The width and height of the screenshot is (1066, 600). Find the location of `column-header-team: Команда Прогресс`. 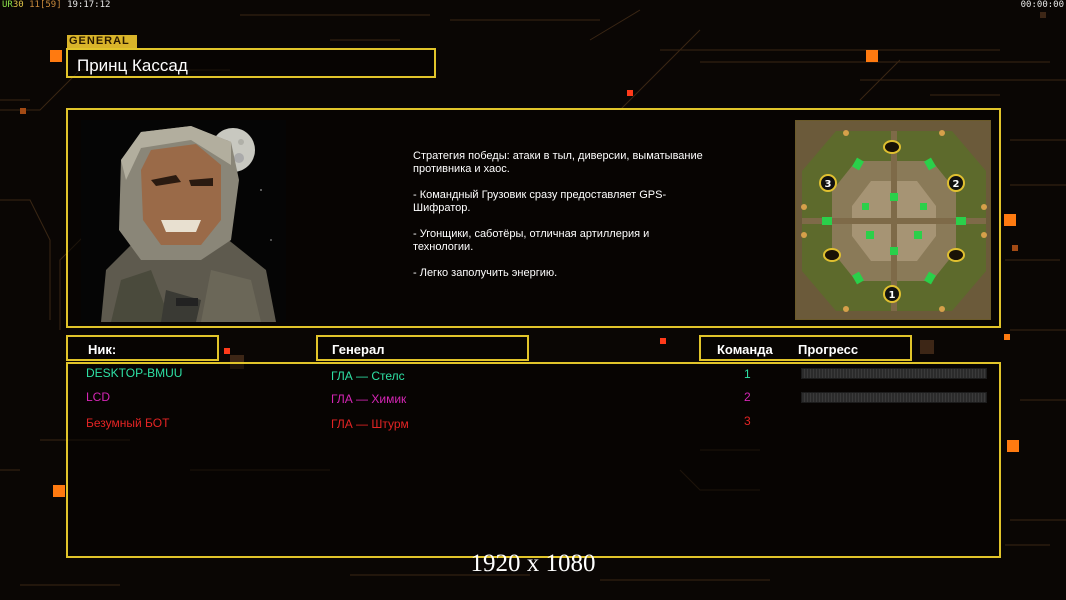

column-header-team: Команда Прогресс is located at coordinates (805, 348).